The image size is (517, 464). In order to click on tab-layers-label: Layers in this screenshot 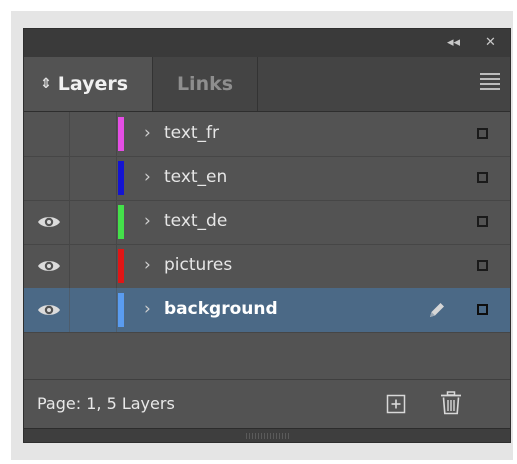, I will do `click(93, 84)`.